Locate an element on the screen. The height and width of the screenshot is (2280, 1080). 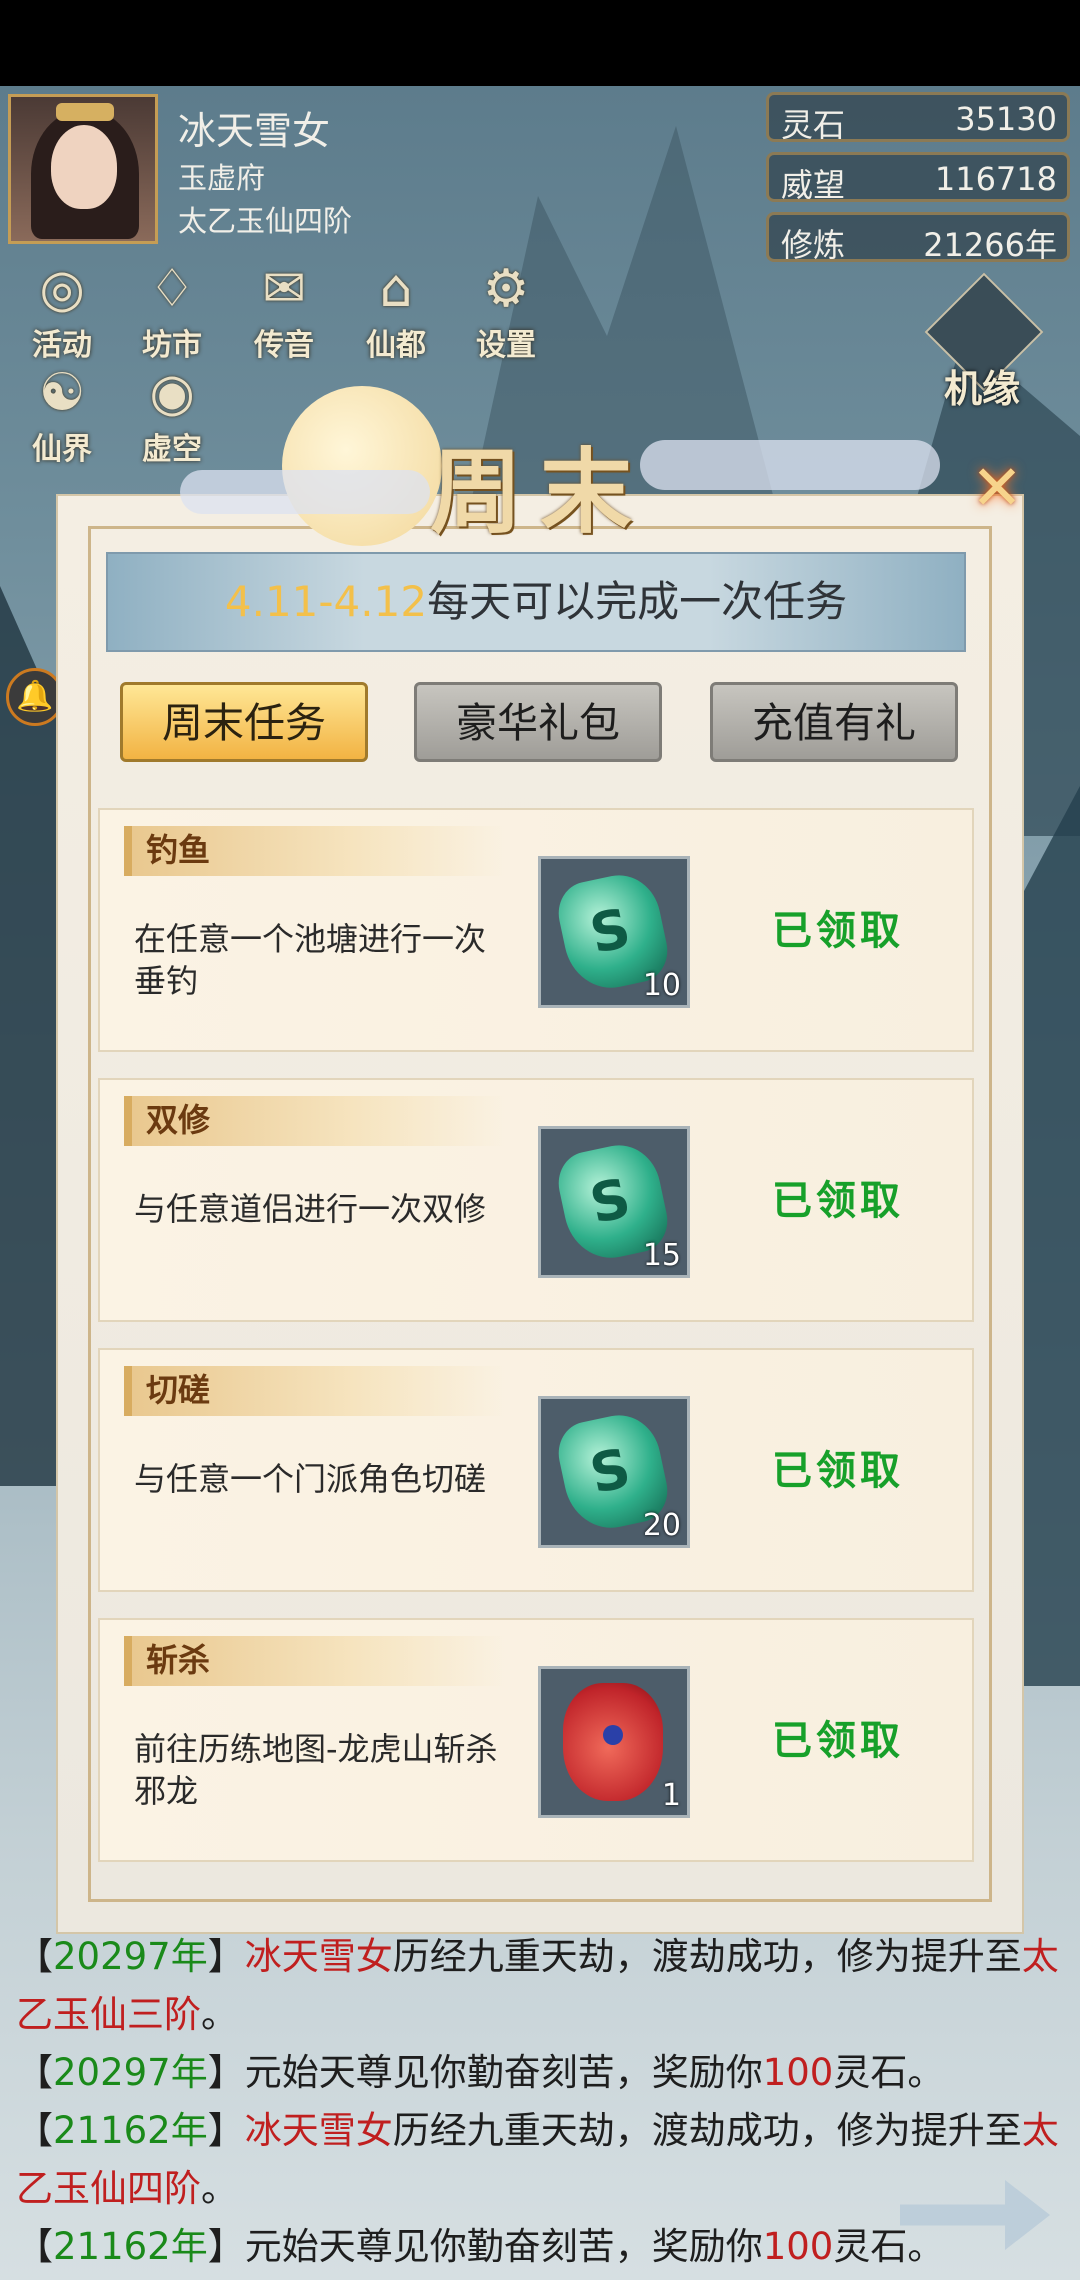
menu-label: 仙界 is located at coordinates (62, 449).